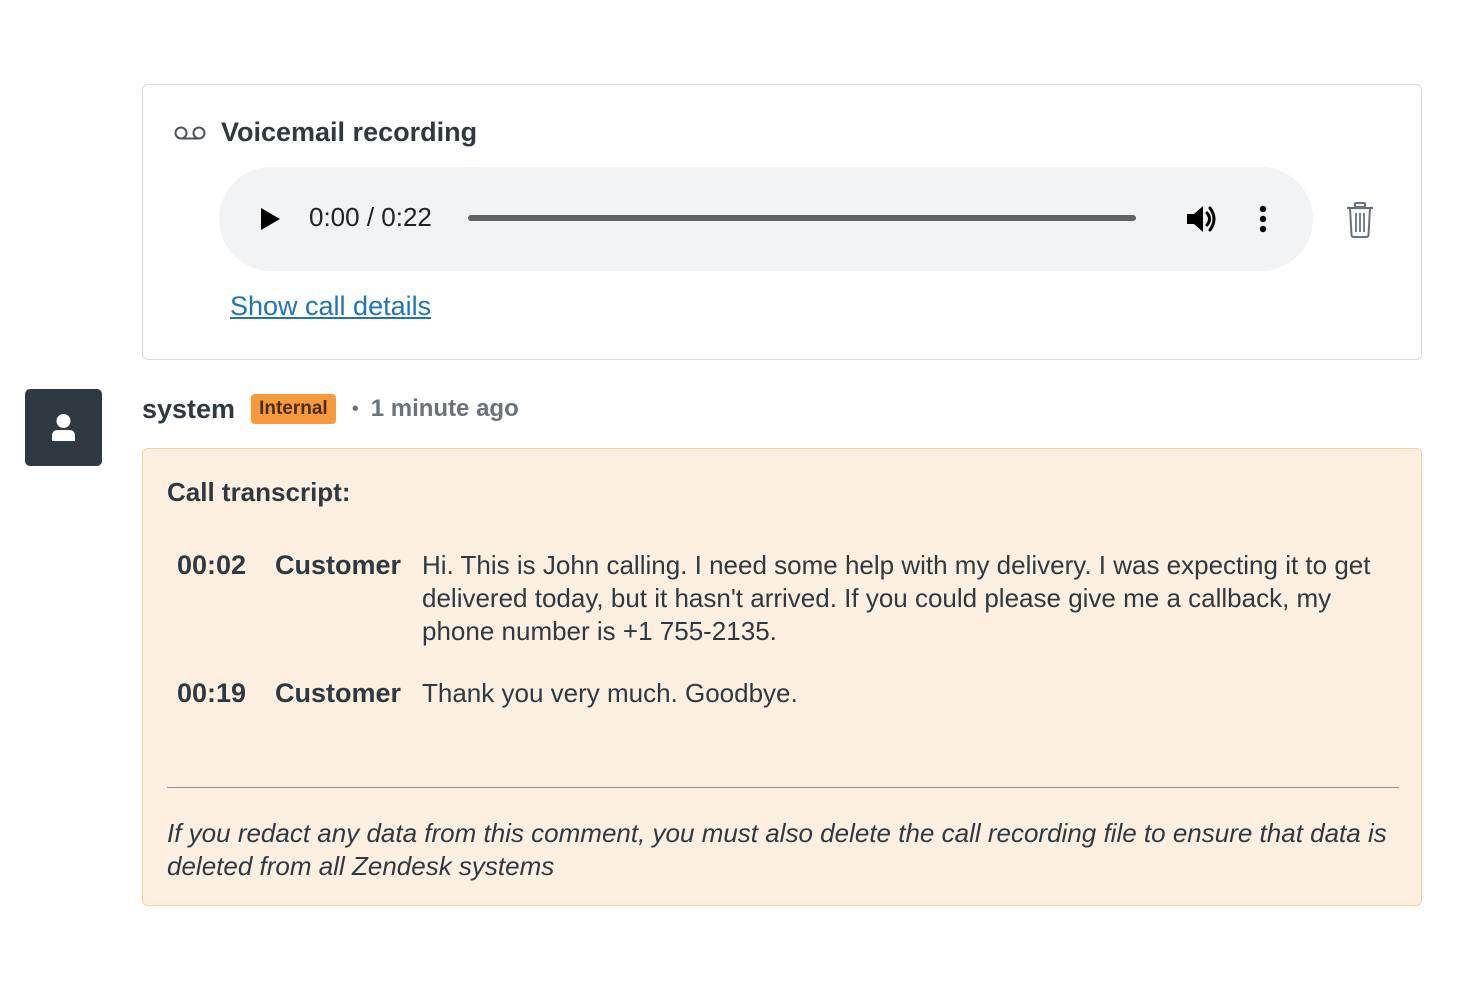  Describe the element at coordinates (802, 218) in the screenshot. I see `progress-slider` at that location.